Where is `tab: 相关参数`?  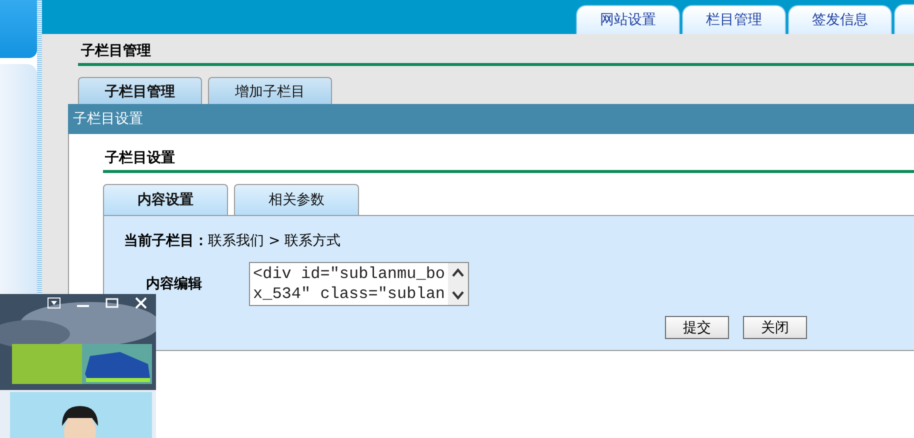
tab: 相关参数 is located at coordinates (296, 199).